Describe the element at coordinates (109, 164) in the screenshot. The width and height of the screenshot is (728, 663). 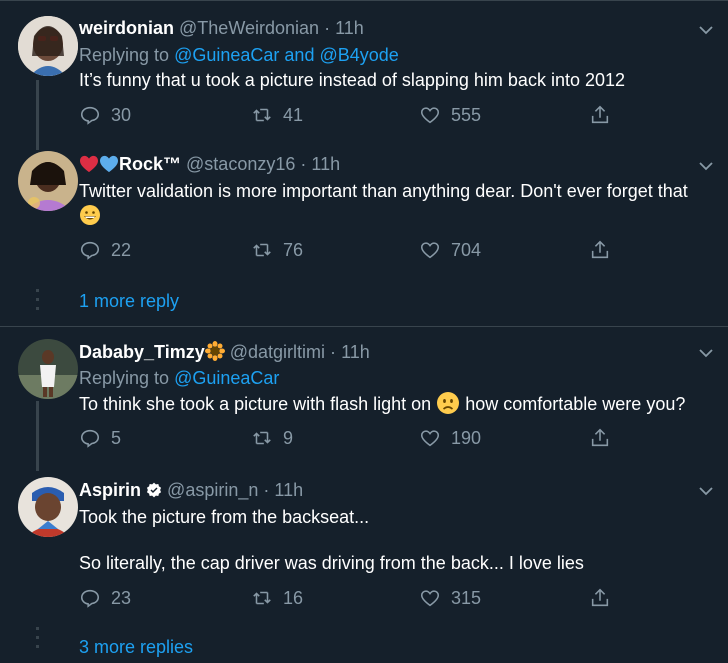
I see `blue-heart-emoji` at that location.